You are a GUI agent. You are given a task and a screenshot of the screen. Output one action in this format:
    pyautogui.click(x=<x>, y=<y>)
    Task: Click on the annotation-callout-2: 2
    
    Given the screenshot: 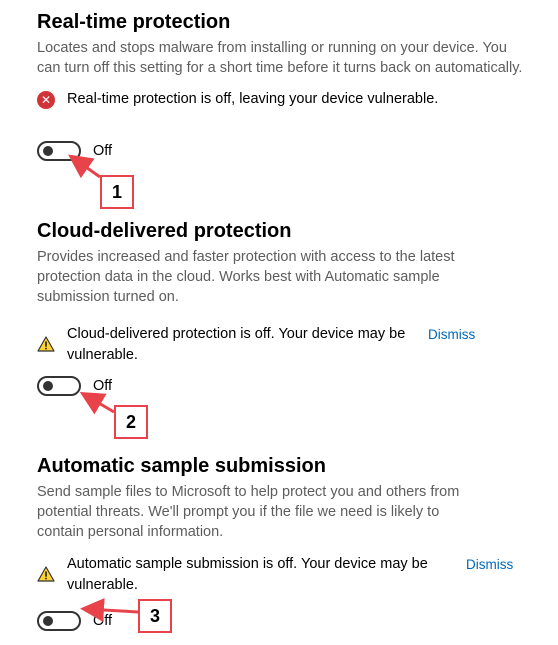 What is the action you would take?
    pyautogui.click(x=131, y=422)
    